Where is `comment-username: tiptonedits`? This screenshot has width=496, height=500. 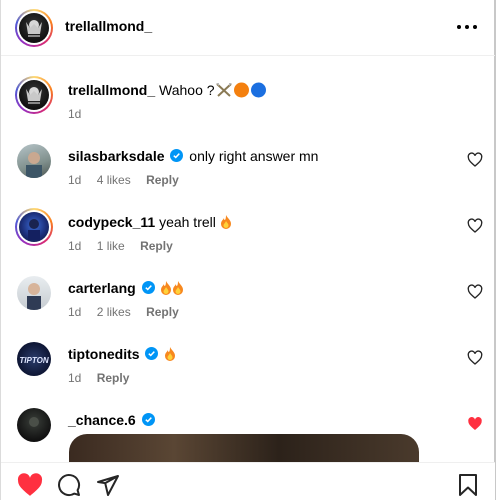
comment-username: tiptonedits is located at coordinates (104, 354).